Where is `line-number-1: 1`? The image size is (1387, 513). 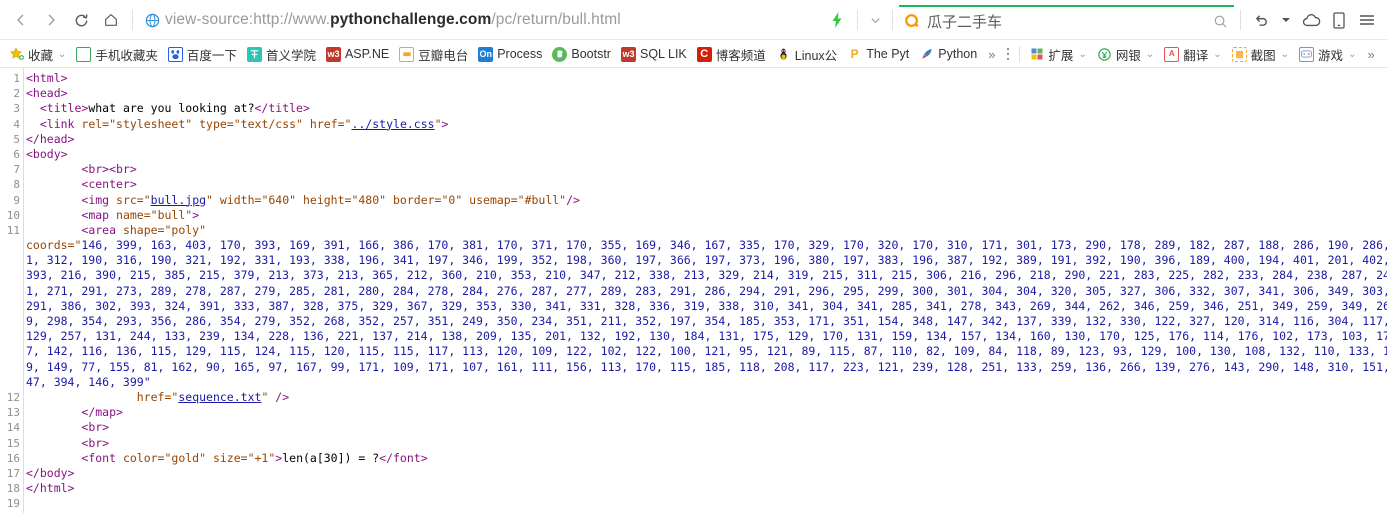 line-number-1: 1 is located at coordinates (16, 78).